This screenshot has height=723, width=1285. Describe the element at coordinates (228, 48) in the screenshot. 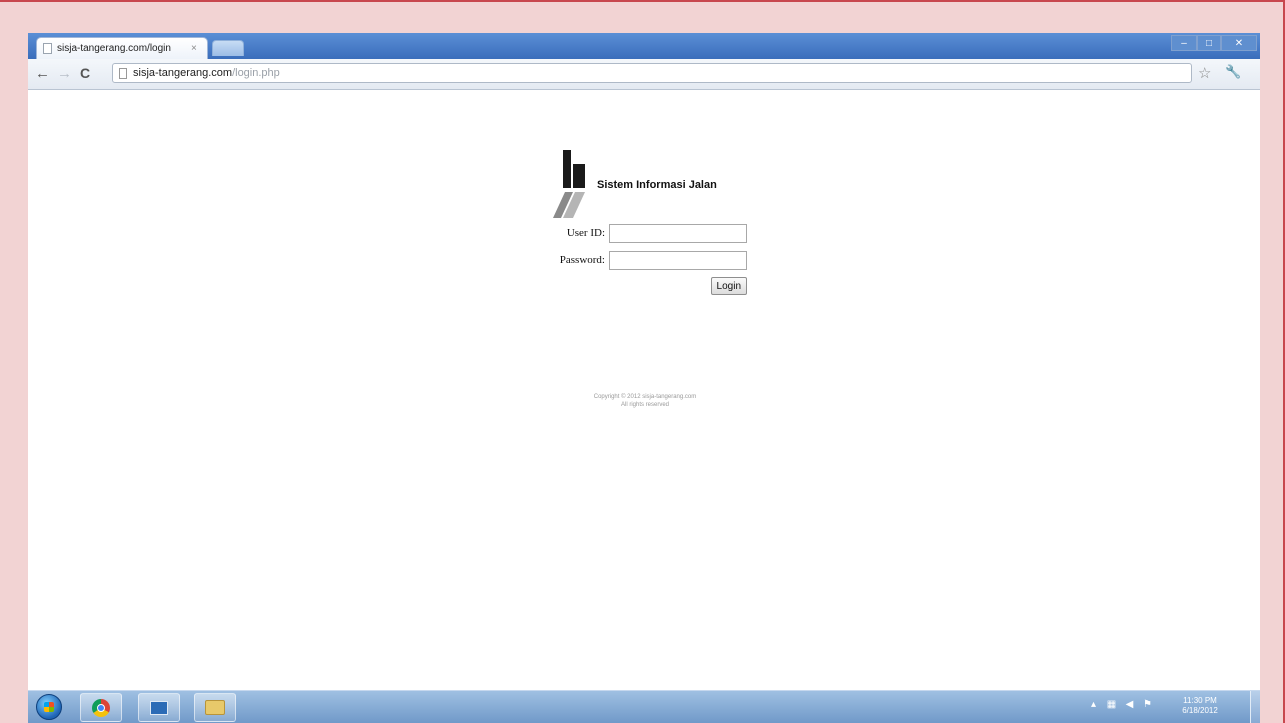

I see `new-tab-button` at that location.